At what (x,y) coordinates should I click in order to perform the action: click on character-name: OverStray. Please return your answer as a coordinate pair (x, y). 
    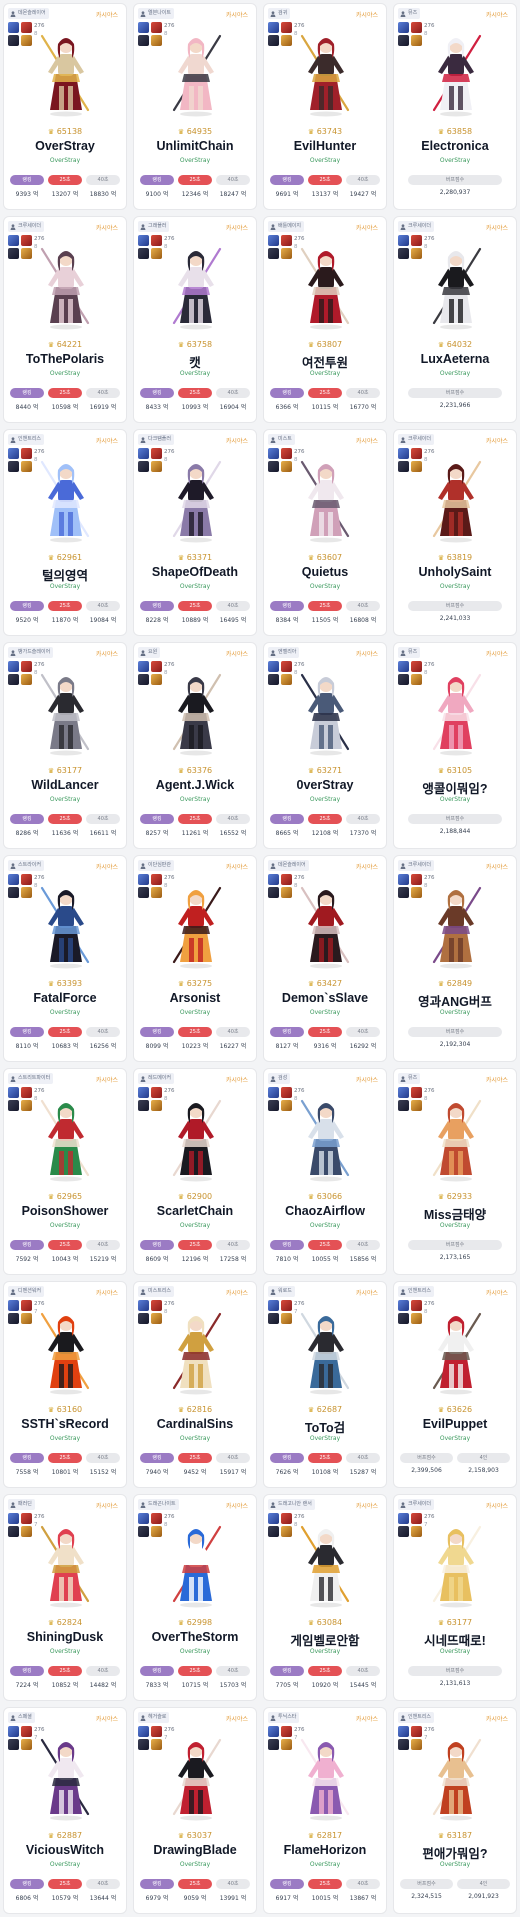
    Looking at the image, I should click on (65, 146).